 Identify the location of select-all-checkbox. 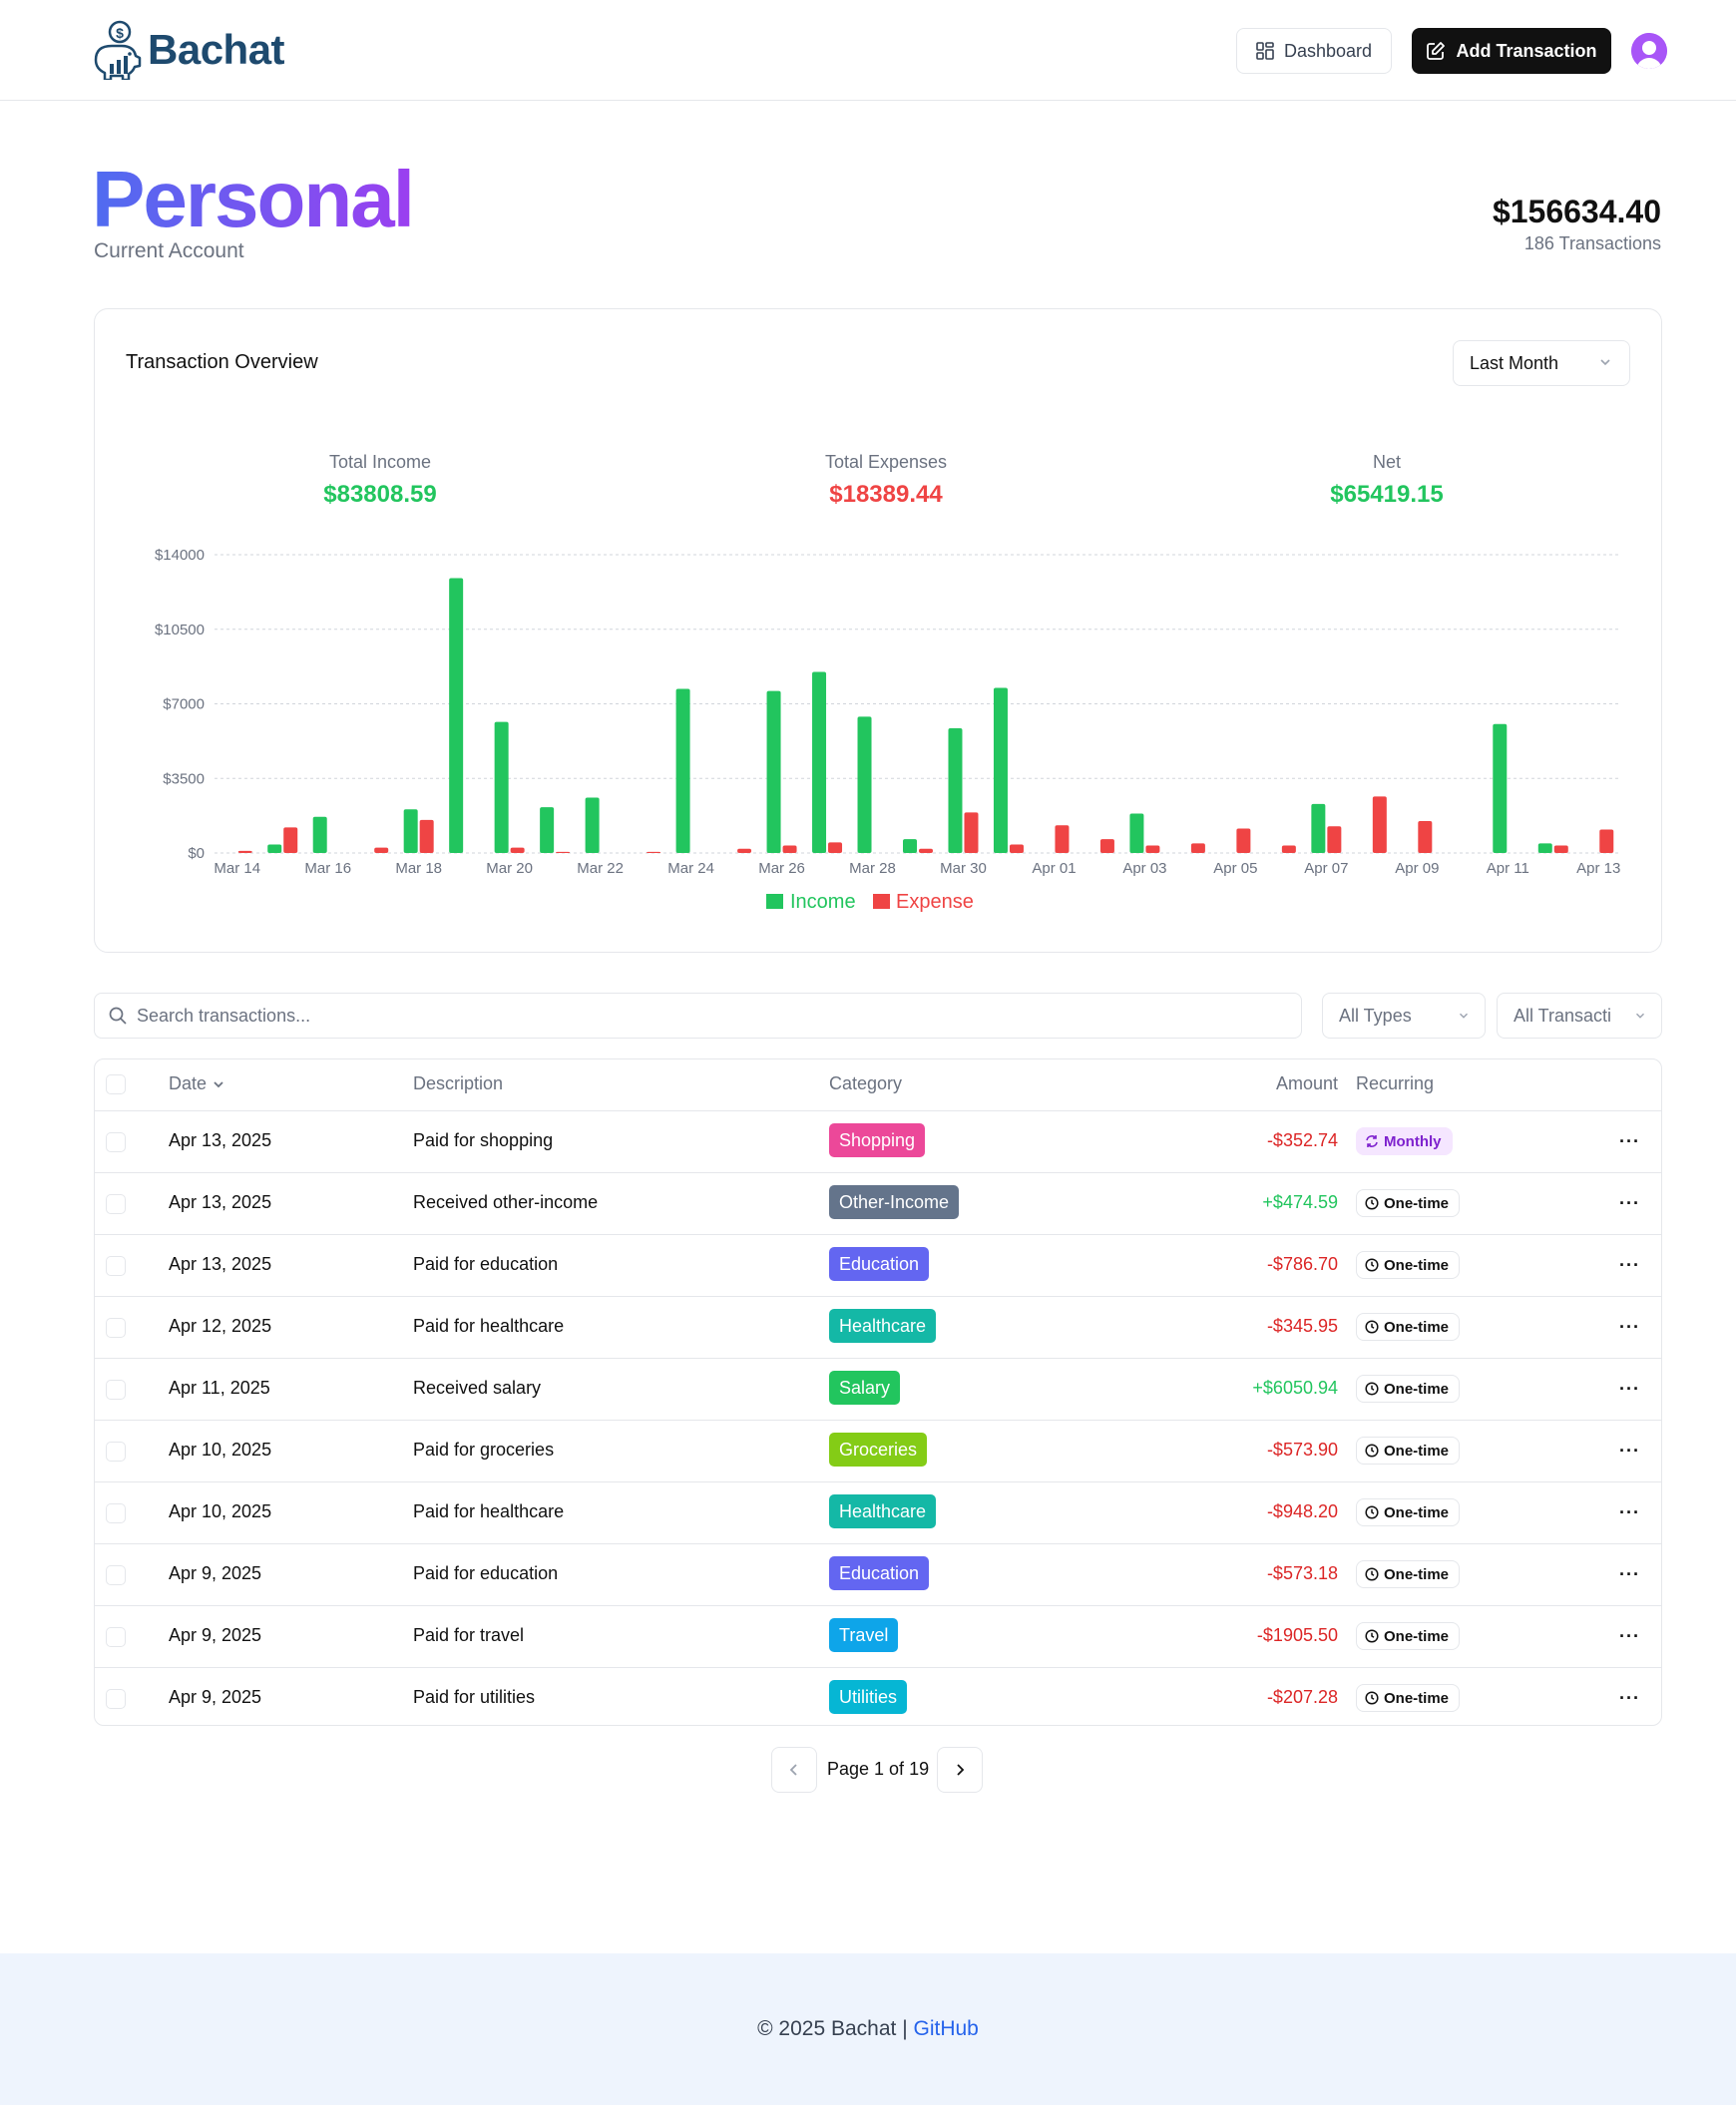
(116, 1084).